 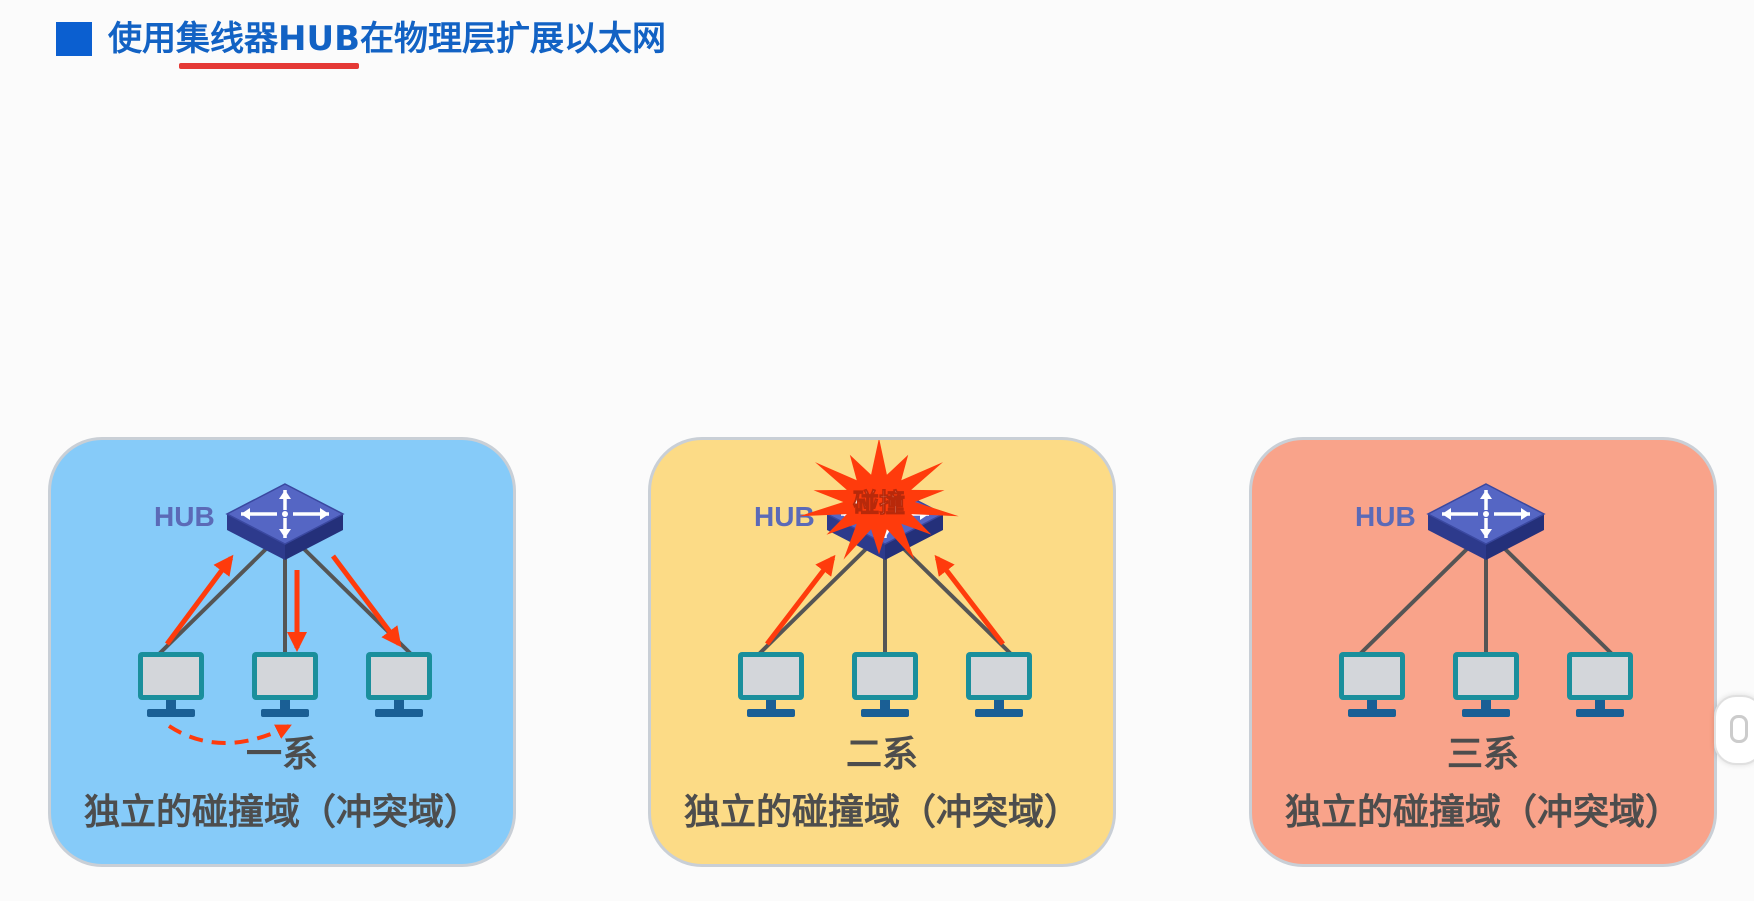 I want to click on title-marker, so click(x=74, y=39).